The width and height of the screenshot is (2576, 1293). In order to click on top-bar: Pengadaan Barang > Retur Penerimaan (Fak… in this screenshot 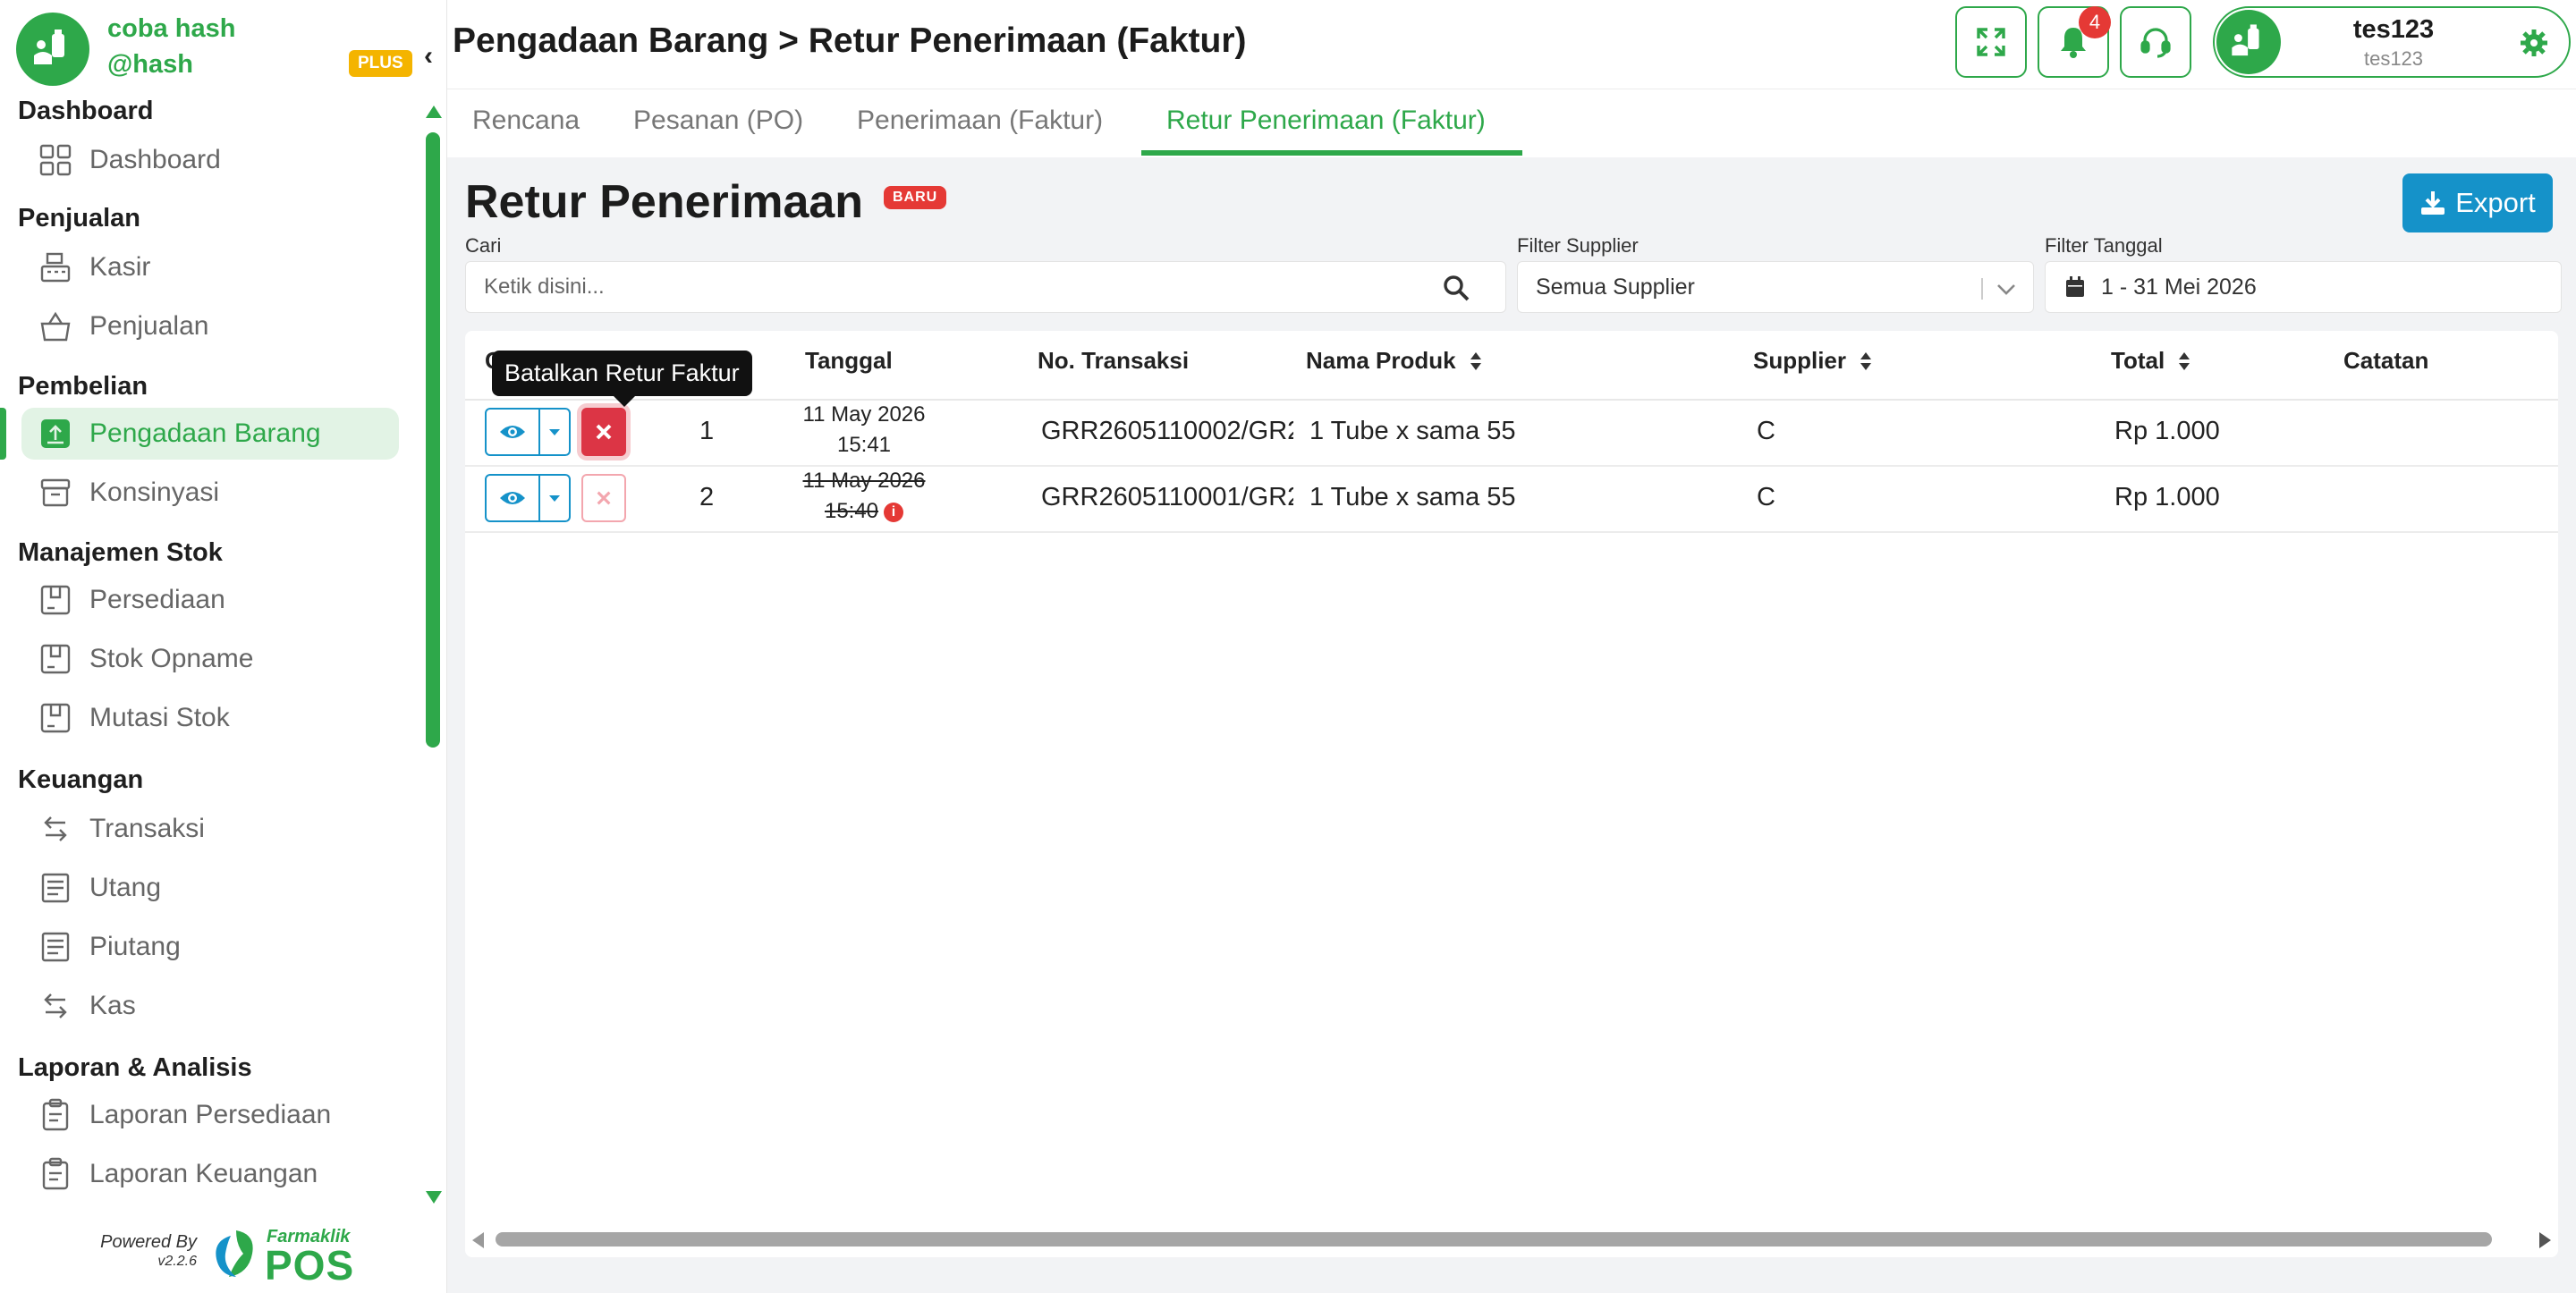, I will do `click(1511, 45)`.